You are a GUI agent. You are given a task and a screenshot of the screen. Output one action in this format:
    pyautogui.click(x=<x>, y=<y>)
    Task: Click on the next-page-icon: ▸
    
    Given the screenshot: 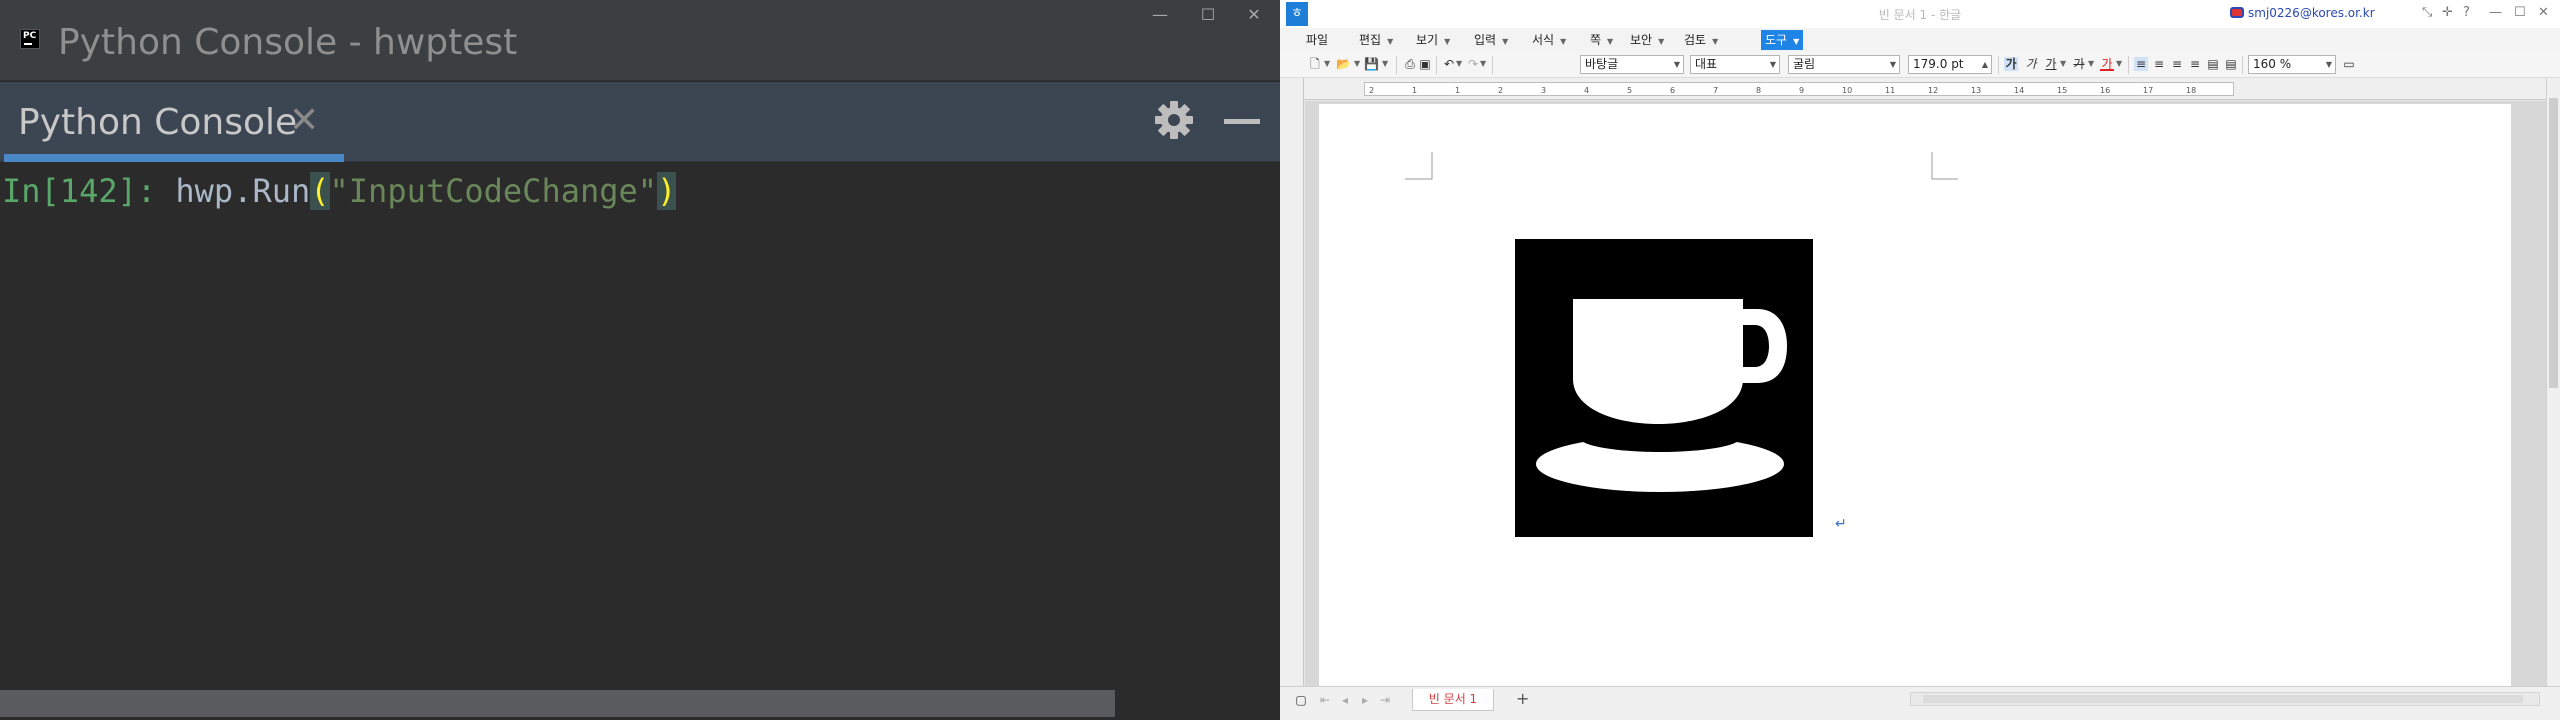 What is the action you would take?
    pyautogui.click(x=1365, y=700)
    